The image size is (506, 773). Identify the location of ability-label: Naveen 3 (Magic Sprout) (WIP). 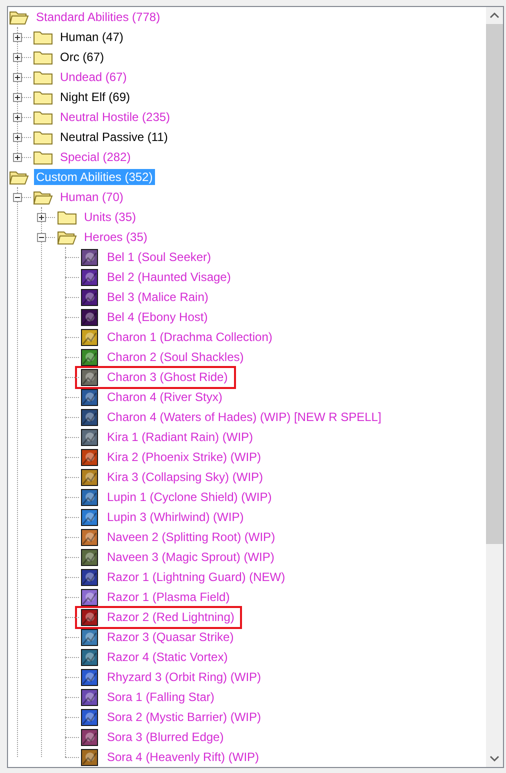
(190, 557).